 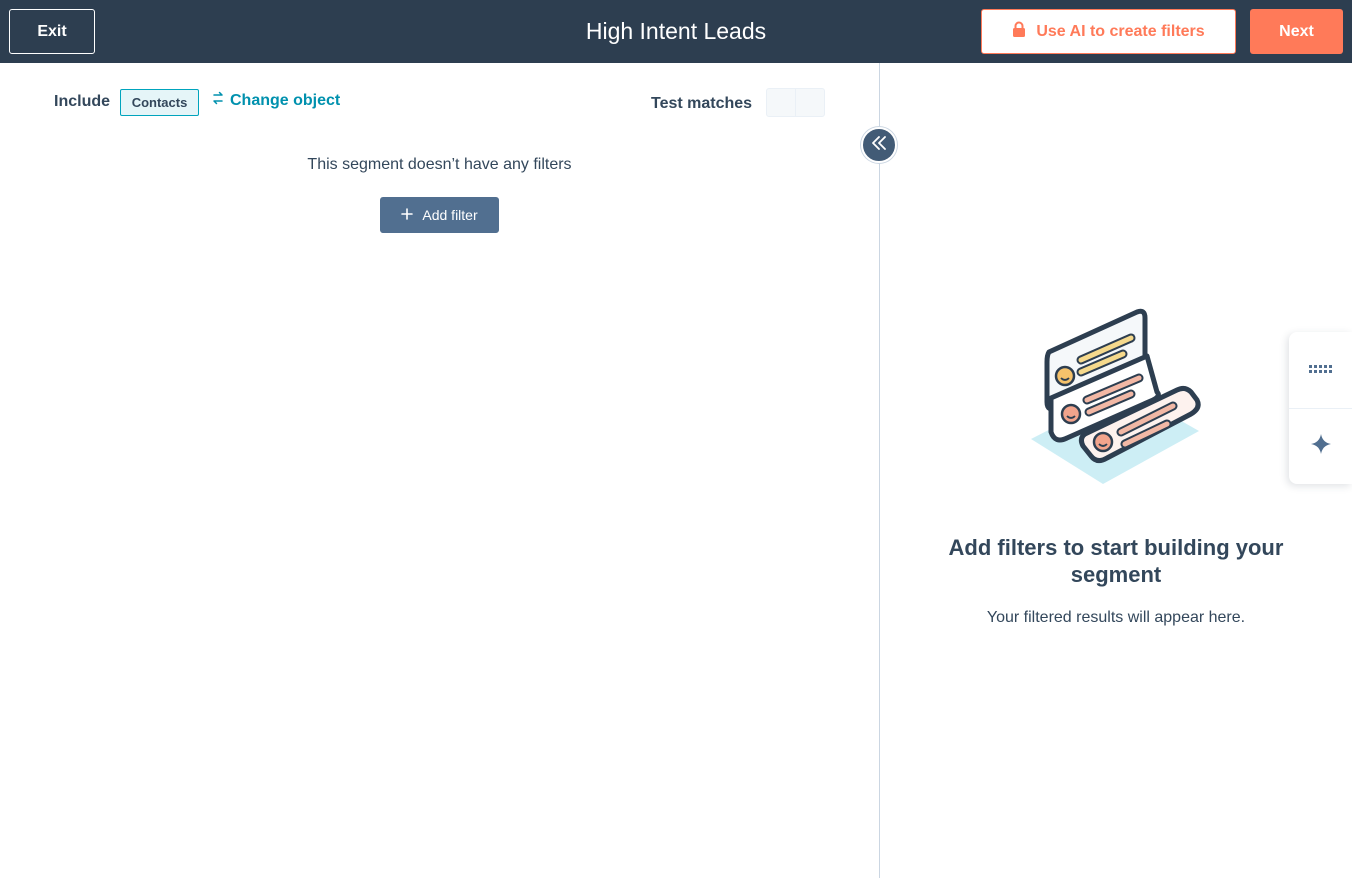 What do you see at coordinates (407, 215) in the screenshot?
I see `plus-icon` at bounding box center [407, 215].